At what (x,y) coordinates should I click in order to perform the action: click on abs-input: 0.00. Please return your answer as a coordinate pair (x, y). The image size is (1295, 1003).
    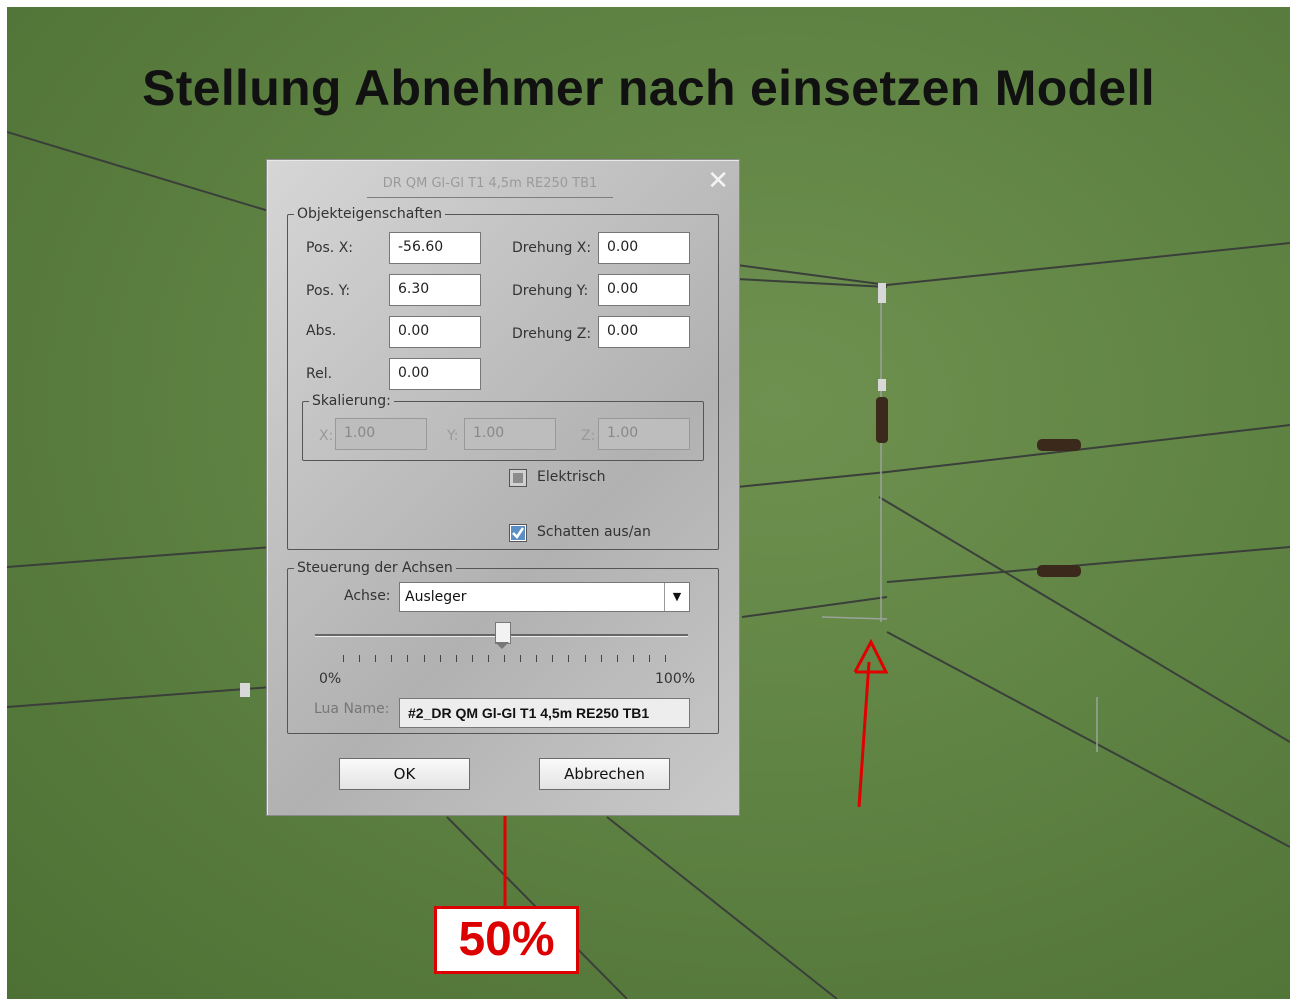
    Looking at the image, I should click on (435, 332).